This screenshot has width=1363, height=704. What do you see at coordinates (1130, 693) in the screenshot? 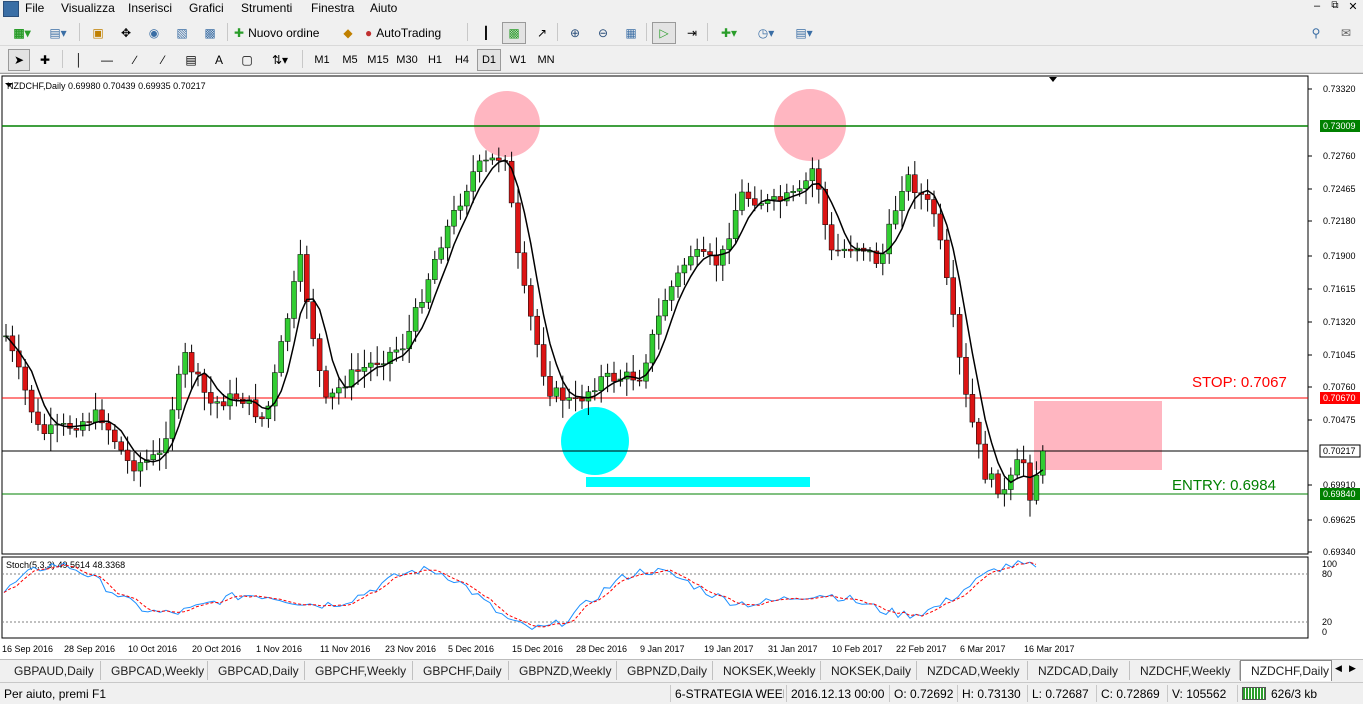
I see `status-close: C: 0.72869` at bounding box center [1130, 693].